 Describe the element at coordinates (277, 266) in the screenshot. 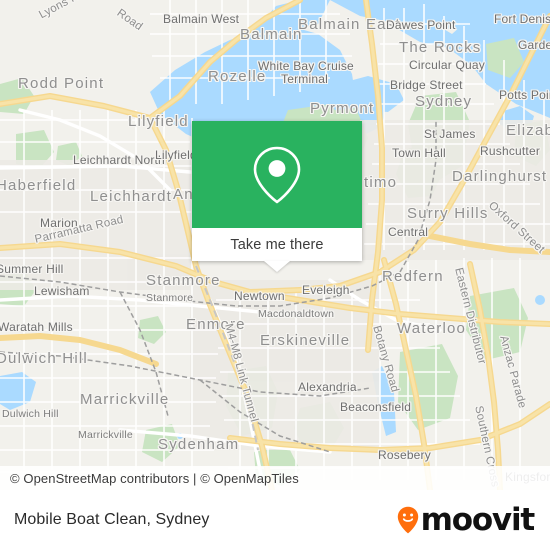

I see `popup-pointer-tail` at that location.